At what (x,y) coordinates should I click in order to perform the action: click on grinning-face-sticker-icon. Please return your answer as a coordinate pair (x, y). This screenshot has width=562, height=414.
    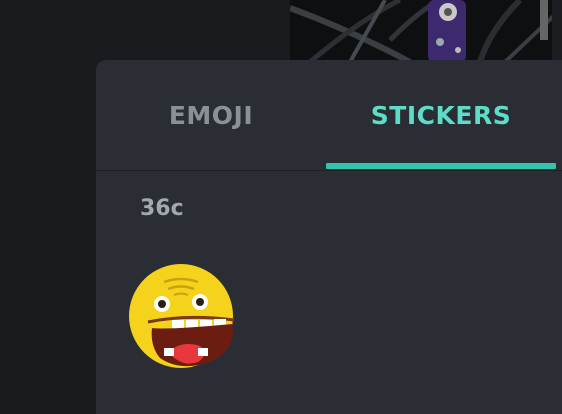
    Looking at the image, I should click on (182, 316).